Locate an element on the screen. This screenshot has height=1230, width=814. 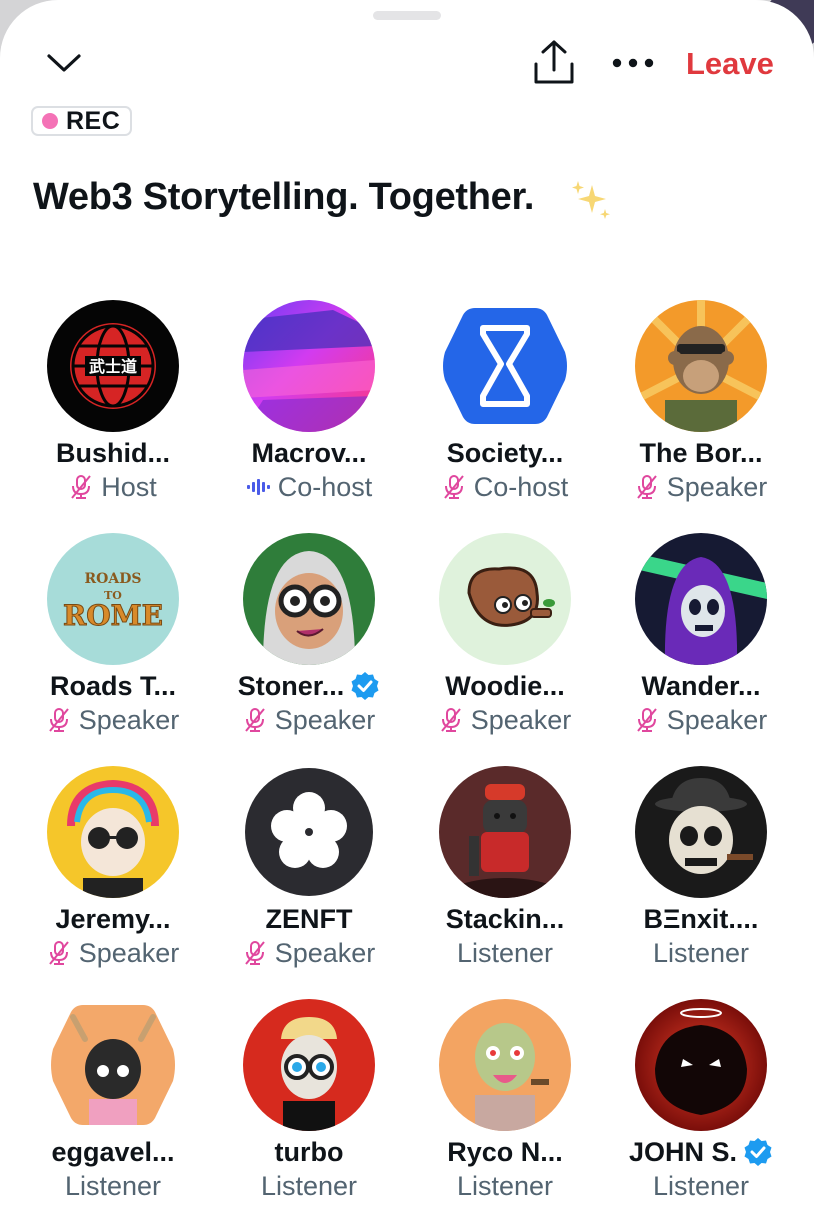
participant-card: Wander... Speaker is located at coordinates (701, 638).